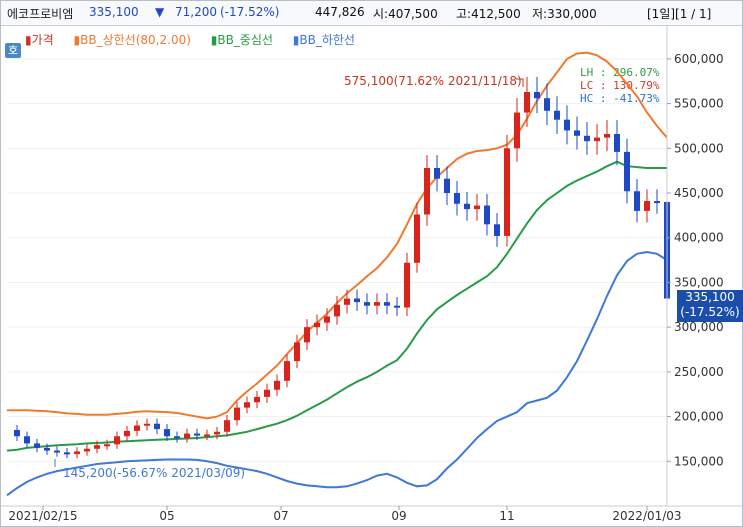 The height and width of the screenshot is (527, 743). What do you see at coordinates (520, 82) in the screenshot?
I see `high-marker-arrow` at bounding box center [520, 82].